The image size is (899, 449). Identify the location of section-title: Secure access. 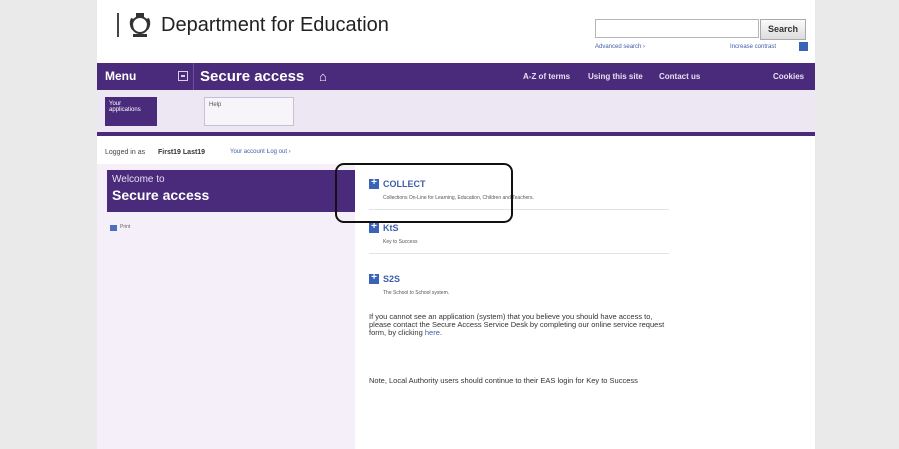
(252, 76).